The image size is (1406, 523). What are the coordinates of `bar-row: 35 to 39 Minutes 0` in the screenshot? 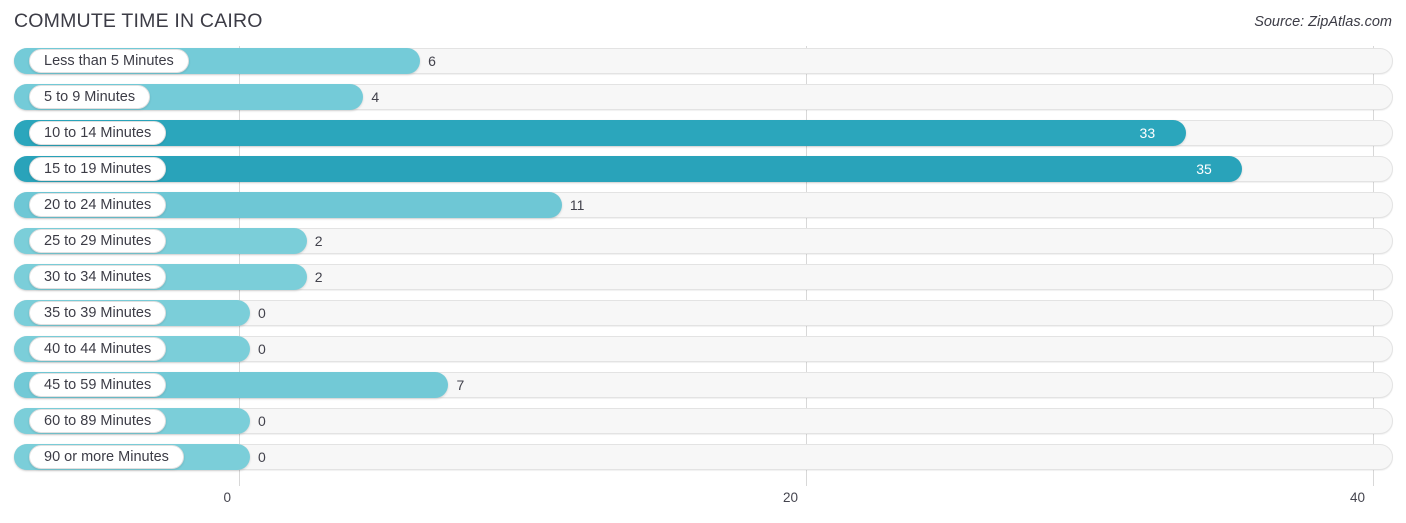 It's located at (703, 313).